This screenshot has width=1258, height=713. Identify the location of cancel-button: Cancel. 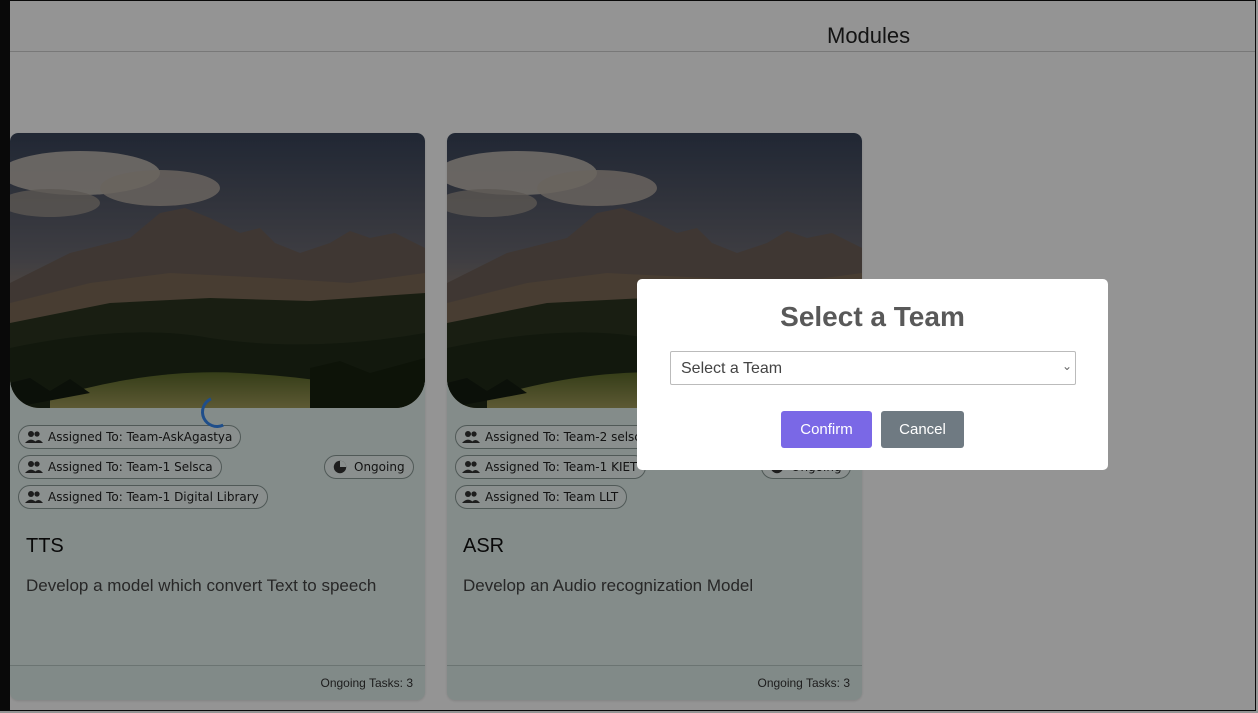
(922, 429).